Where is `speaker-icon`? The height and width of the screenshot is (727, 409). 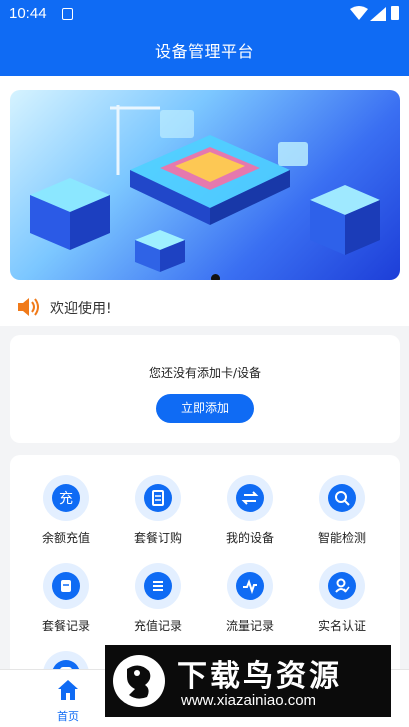 speaker-icon is located at coordinates (28, 307).